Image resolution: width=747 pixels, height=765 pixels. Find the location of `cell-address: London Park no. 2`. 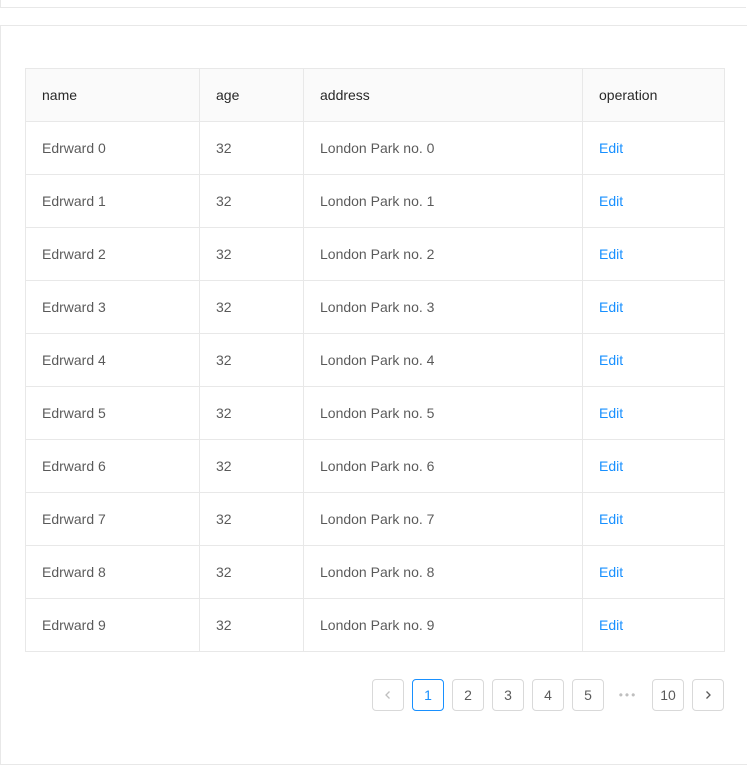

cell-address: London Park no. 2 is located at coordinates (443, 254).